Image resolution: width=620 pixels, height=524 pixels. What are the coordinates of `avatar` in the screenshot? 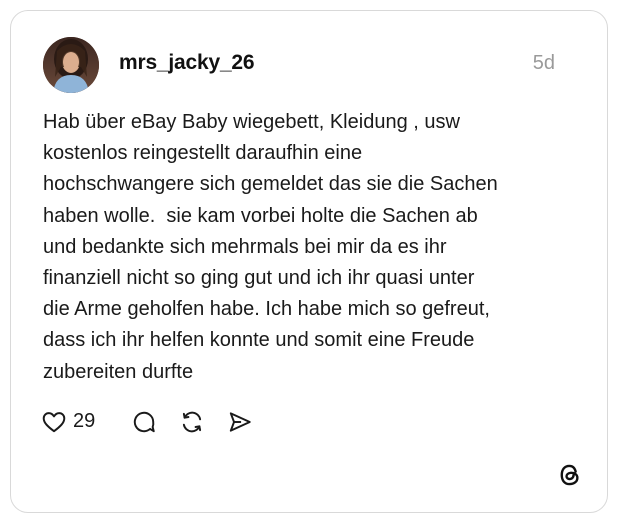 It's located at (71, 65).